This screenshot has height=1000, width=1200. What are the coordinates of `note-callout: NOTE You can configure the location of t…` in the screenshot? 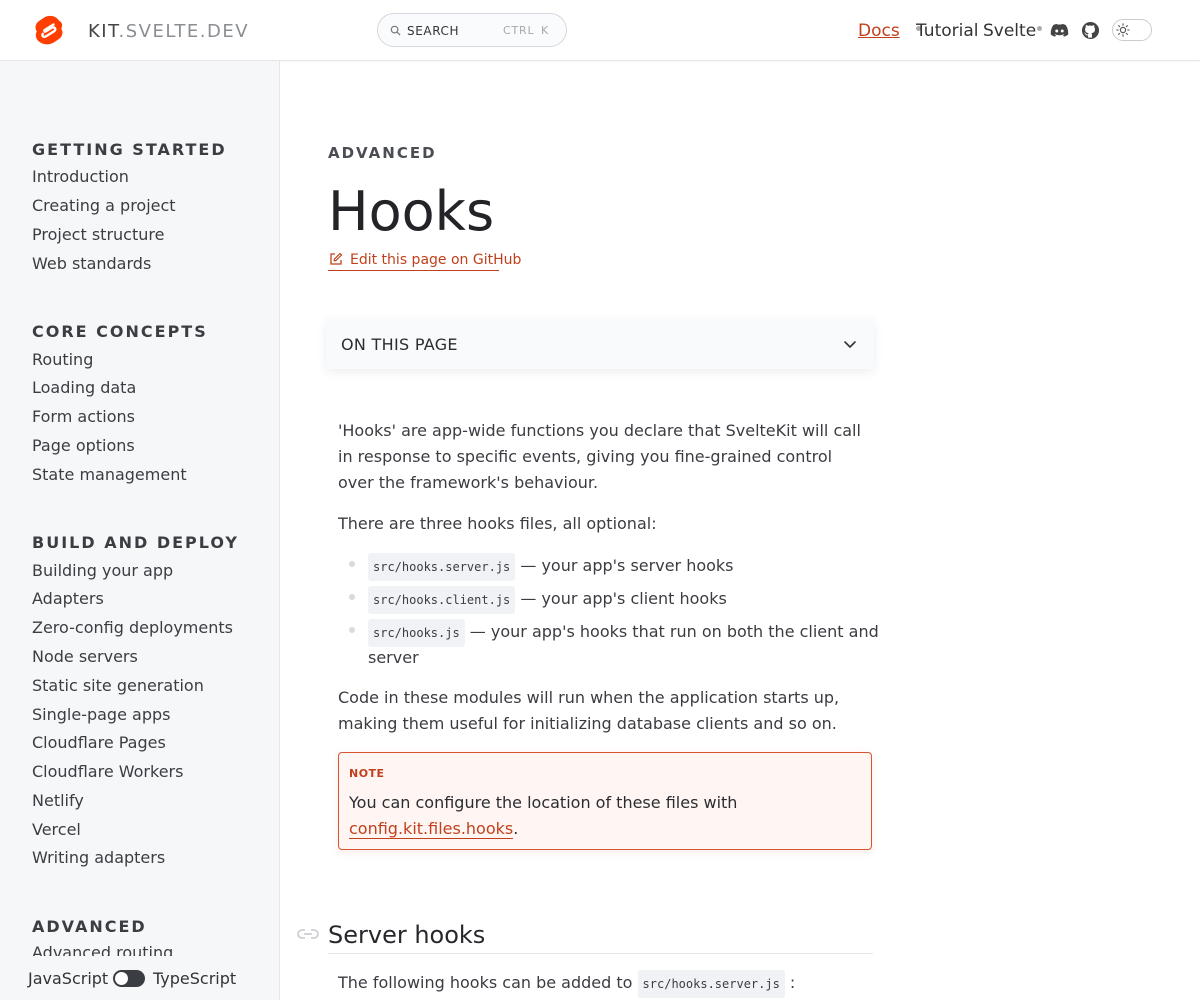 It's located at (605, 801).